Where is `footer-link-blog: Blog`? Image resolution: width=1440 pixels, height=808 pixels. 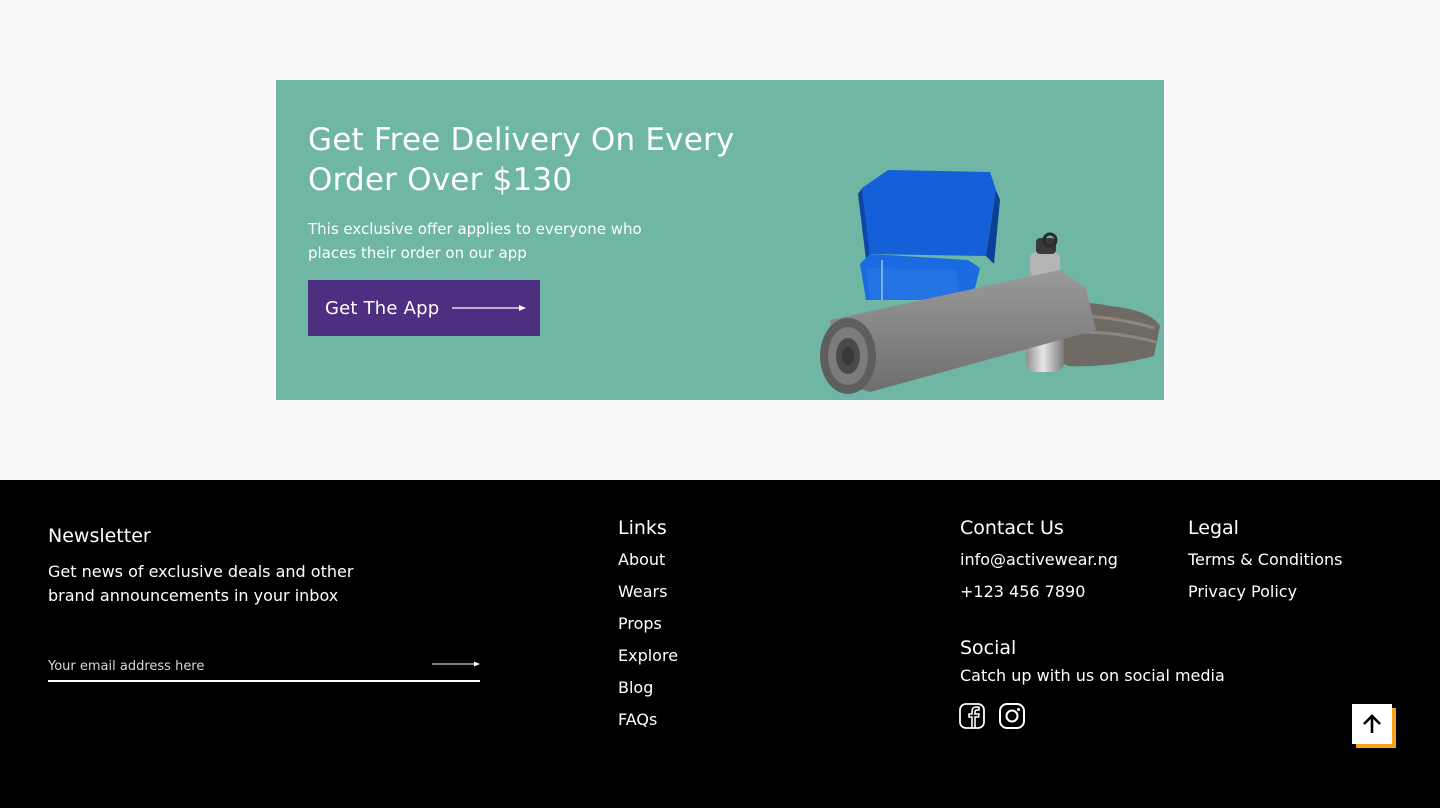
footer-link-blog: Blog is located at coordinates (635, 688).